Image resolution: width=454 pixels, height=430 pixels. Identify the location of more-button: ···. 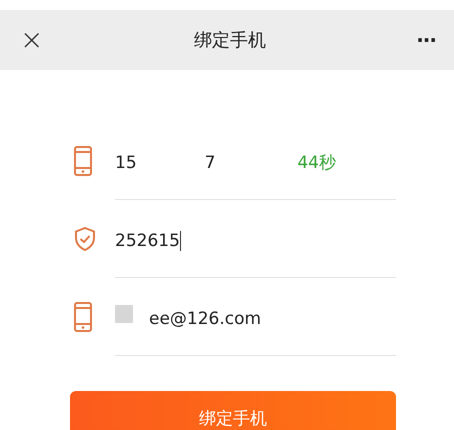
(426, 40).